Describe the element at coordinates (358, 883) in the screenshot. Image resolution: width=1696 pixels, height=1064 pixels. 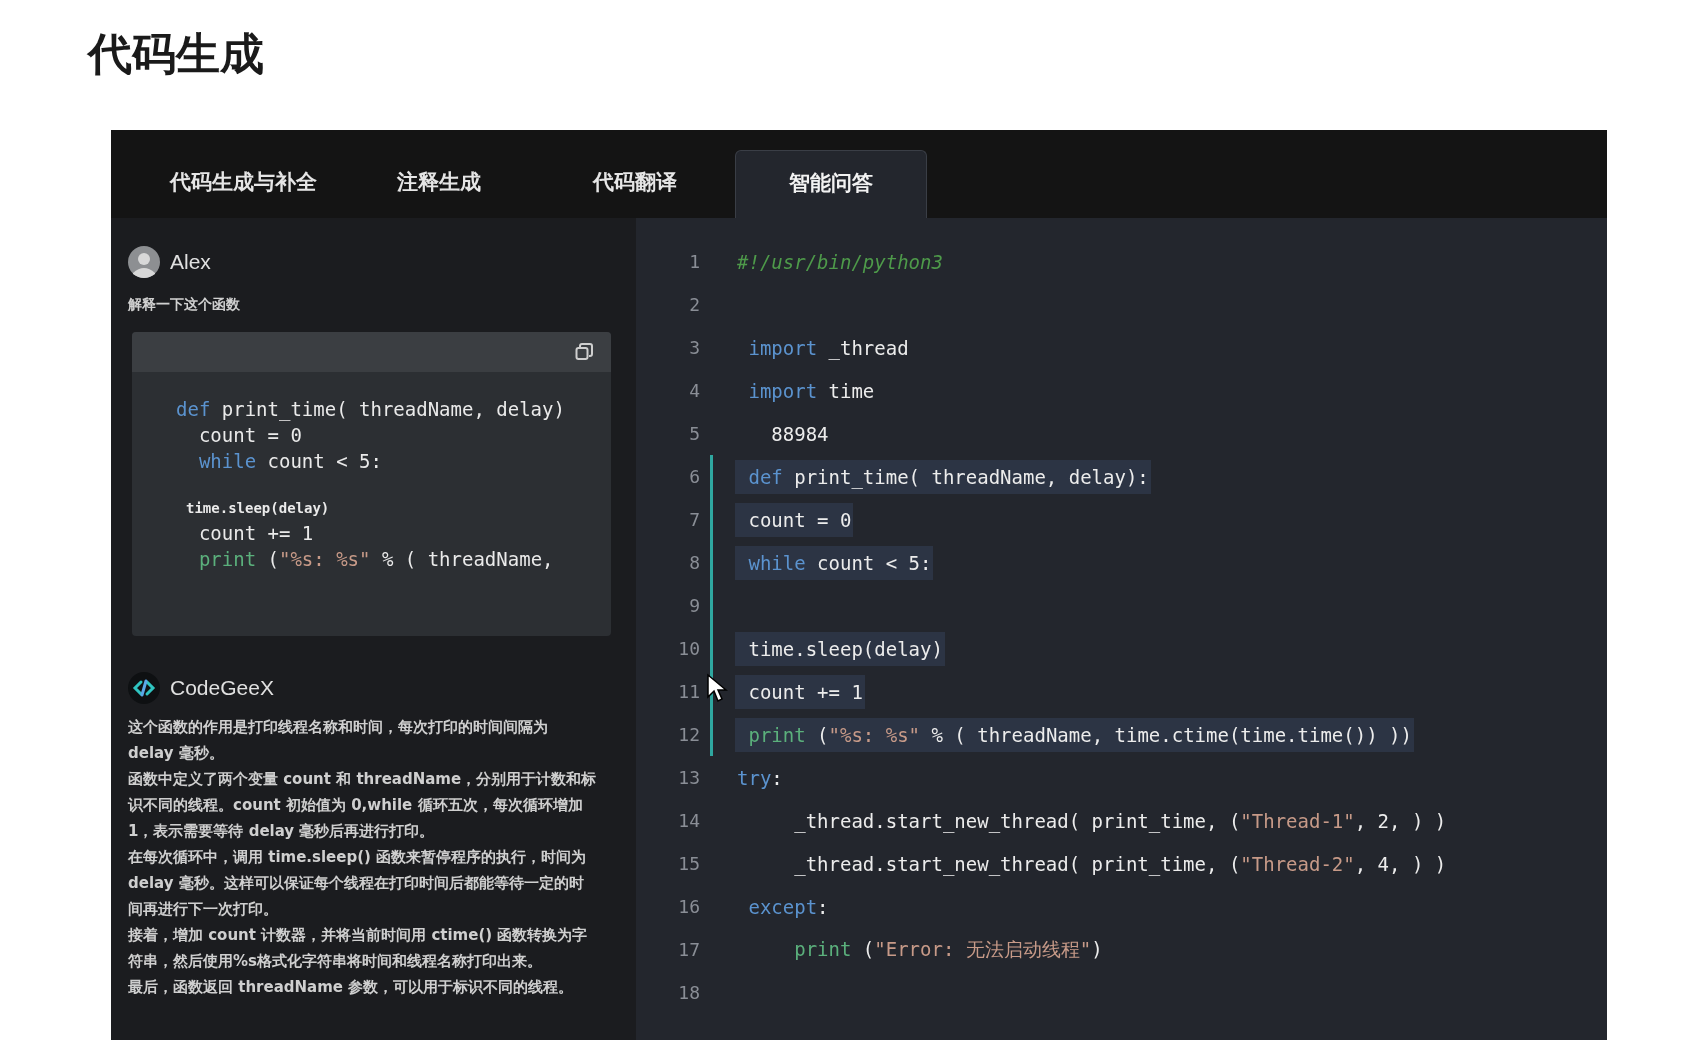
I see `answer-paragraph: 在每次循环中，调用 time.sleep() 函数来暂停程序的执行，时间为 delay 毫秒。这样可以保证每个线程在打印时间后都能等待一定的时间再进行下一次打印。` at that location.